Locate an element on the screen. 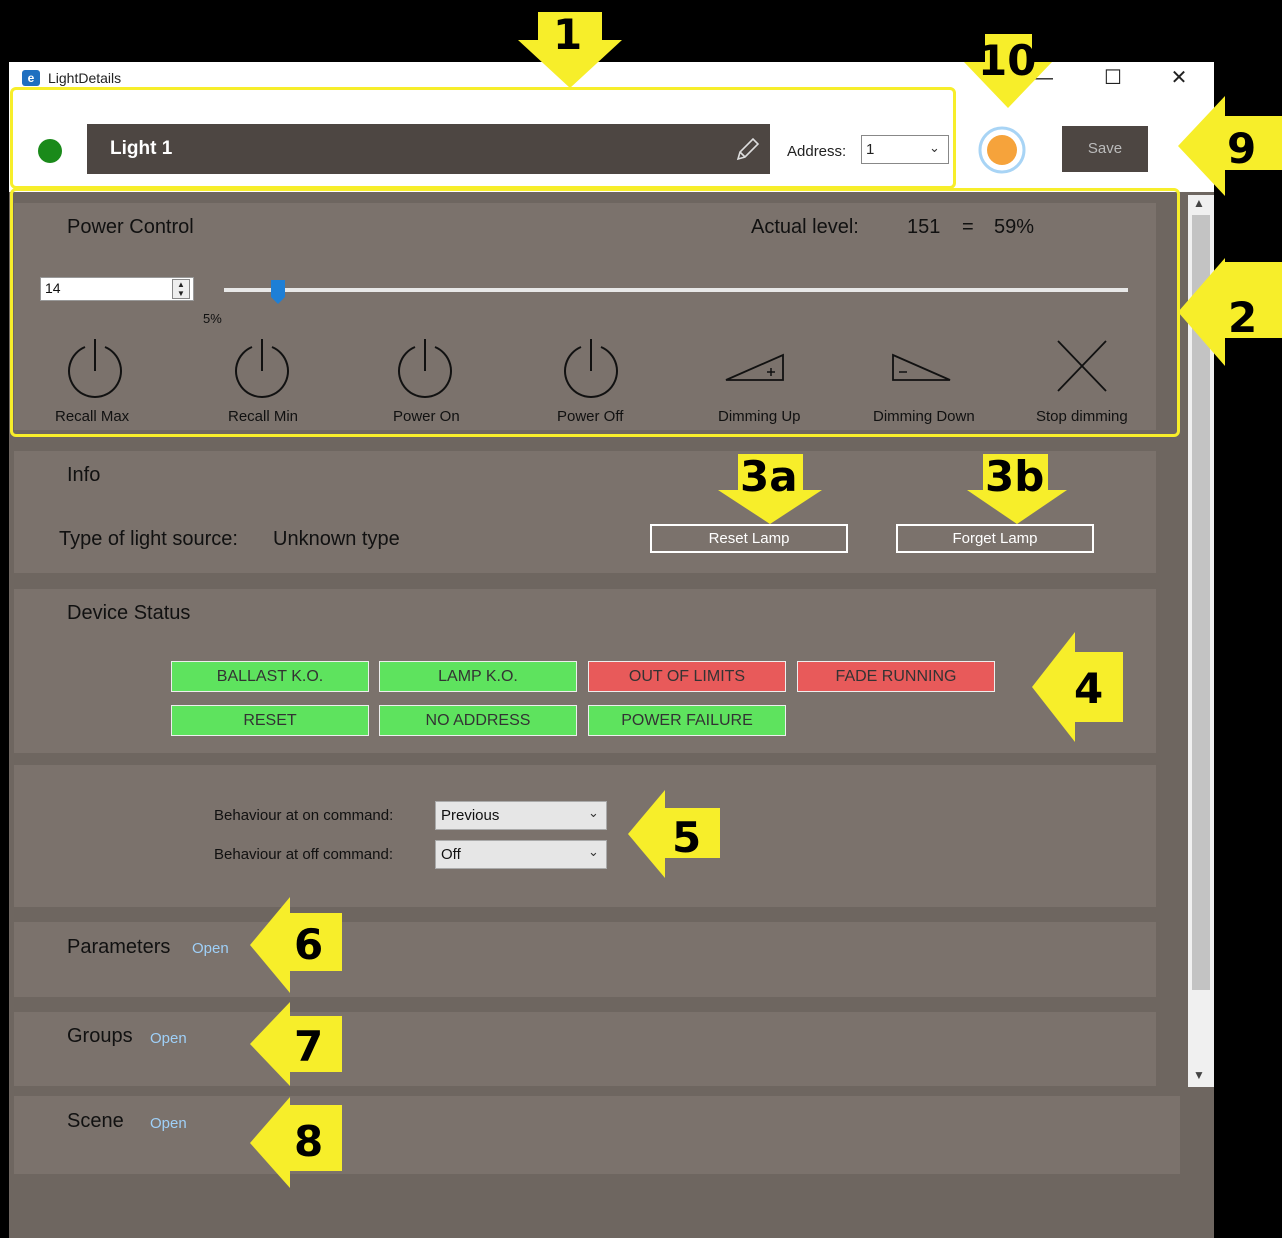  annotation-number-4: 4 is located at coordinates (1089, 688).